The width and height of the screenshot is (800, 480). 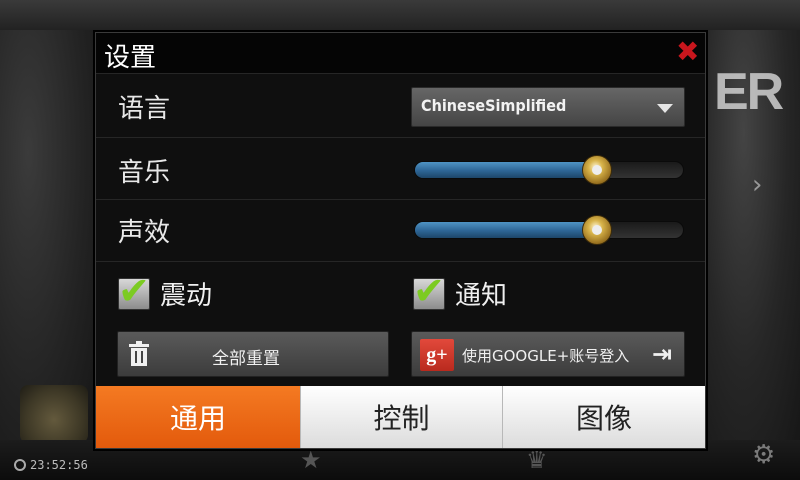 I want to click on vibration-checkbox: ✔ 震动, so click(x=165, y=291).